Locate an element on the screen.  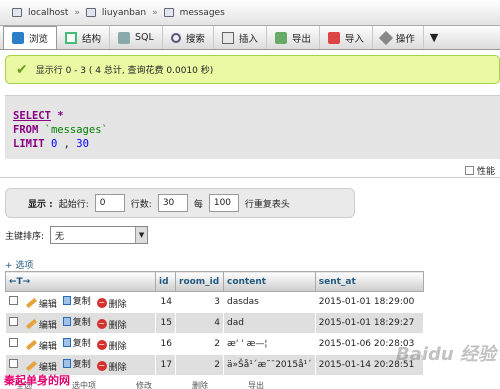
cell-room-id: 2 is located at coordinates (199, 344).